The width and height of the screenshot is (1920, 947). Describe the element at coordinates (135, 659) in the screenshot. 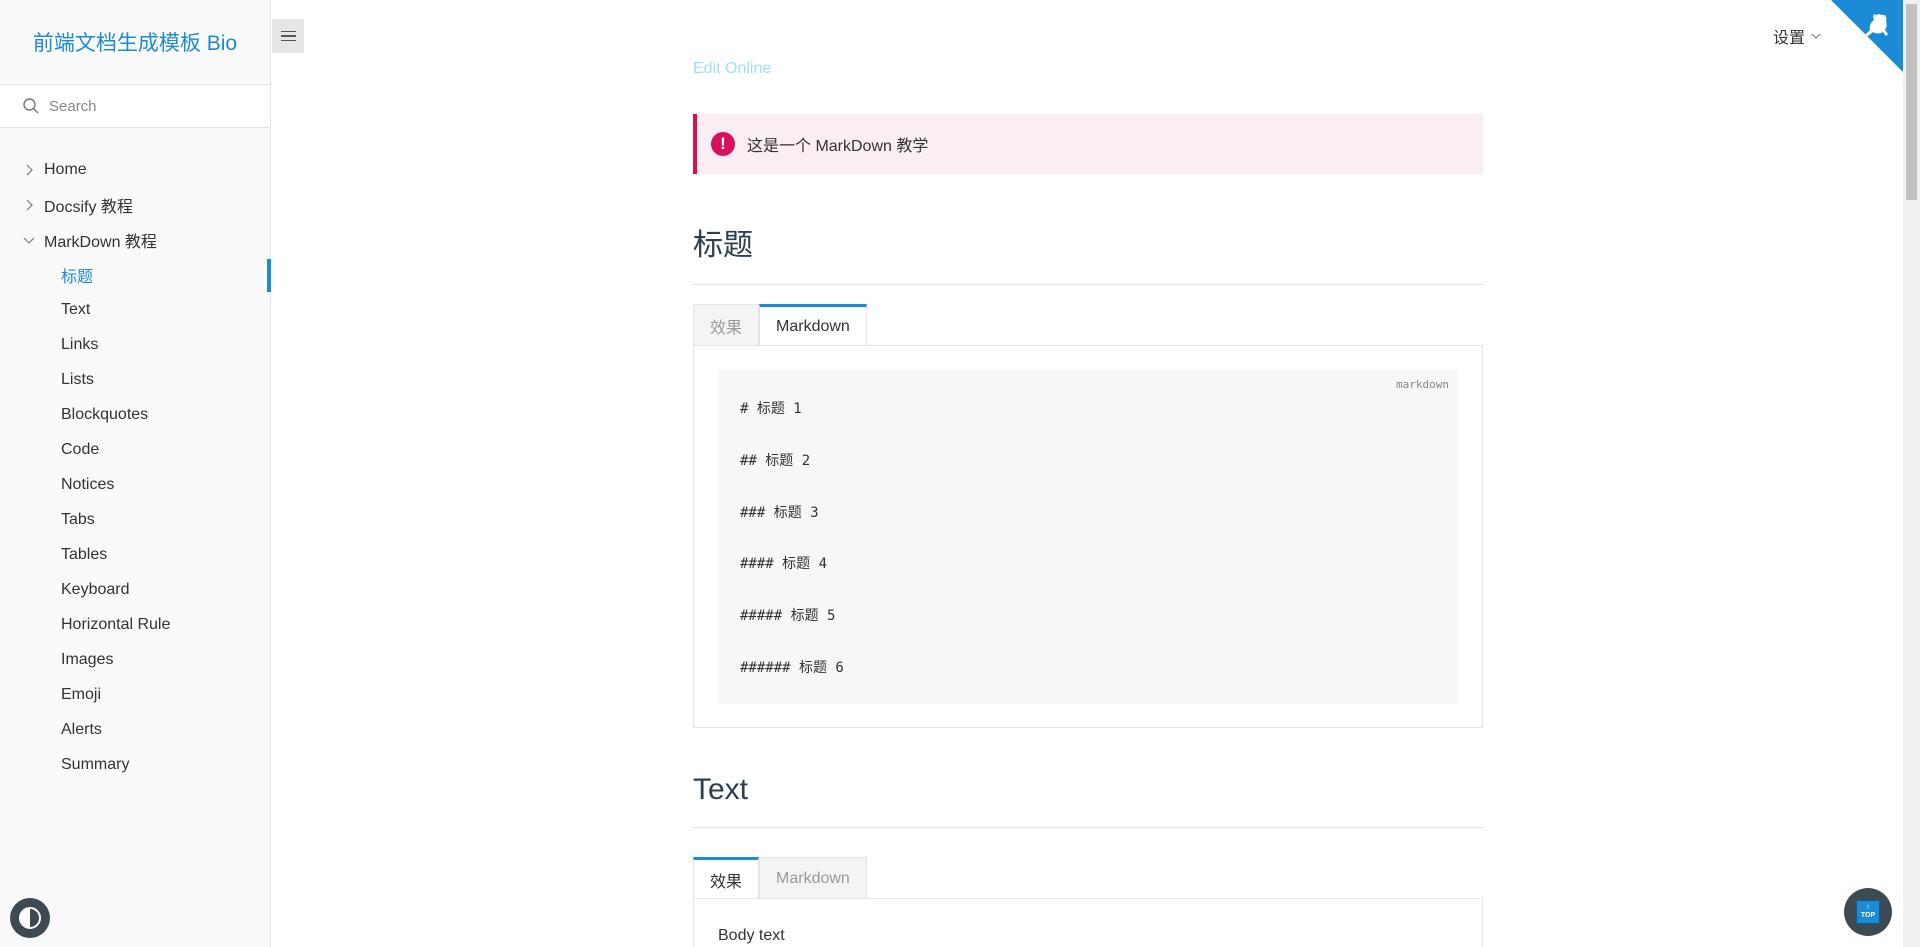

I see `sidebar-subitem-images: Images` at that location.